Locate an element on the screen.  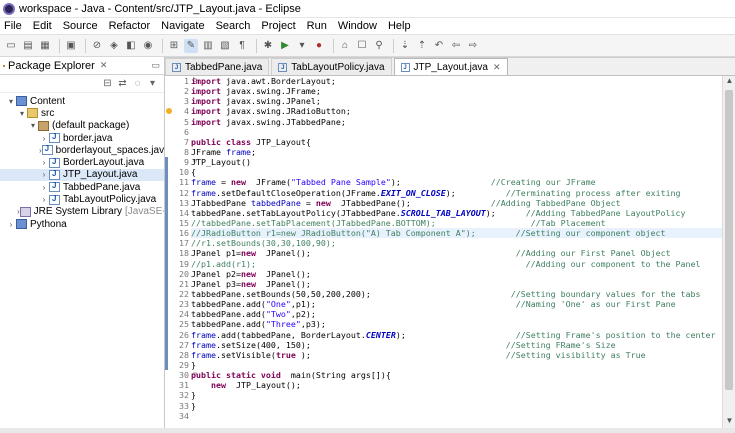
code-line: tabbedPane.add("Two",p2); is located at coordinates (456, 314).